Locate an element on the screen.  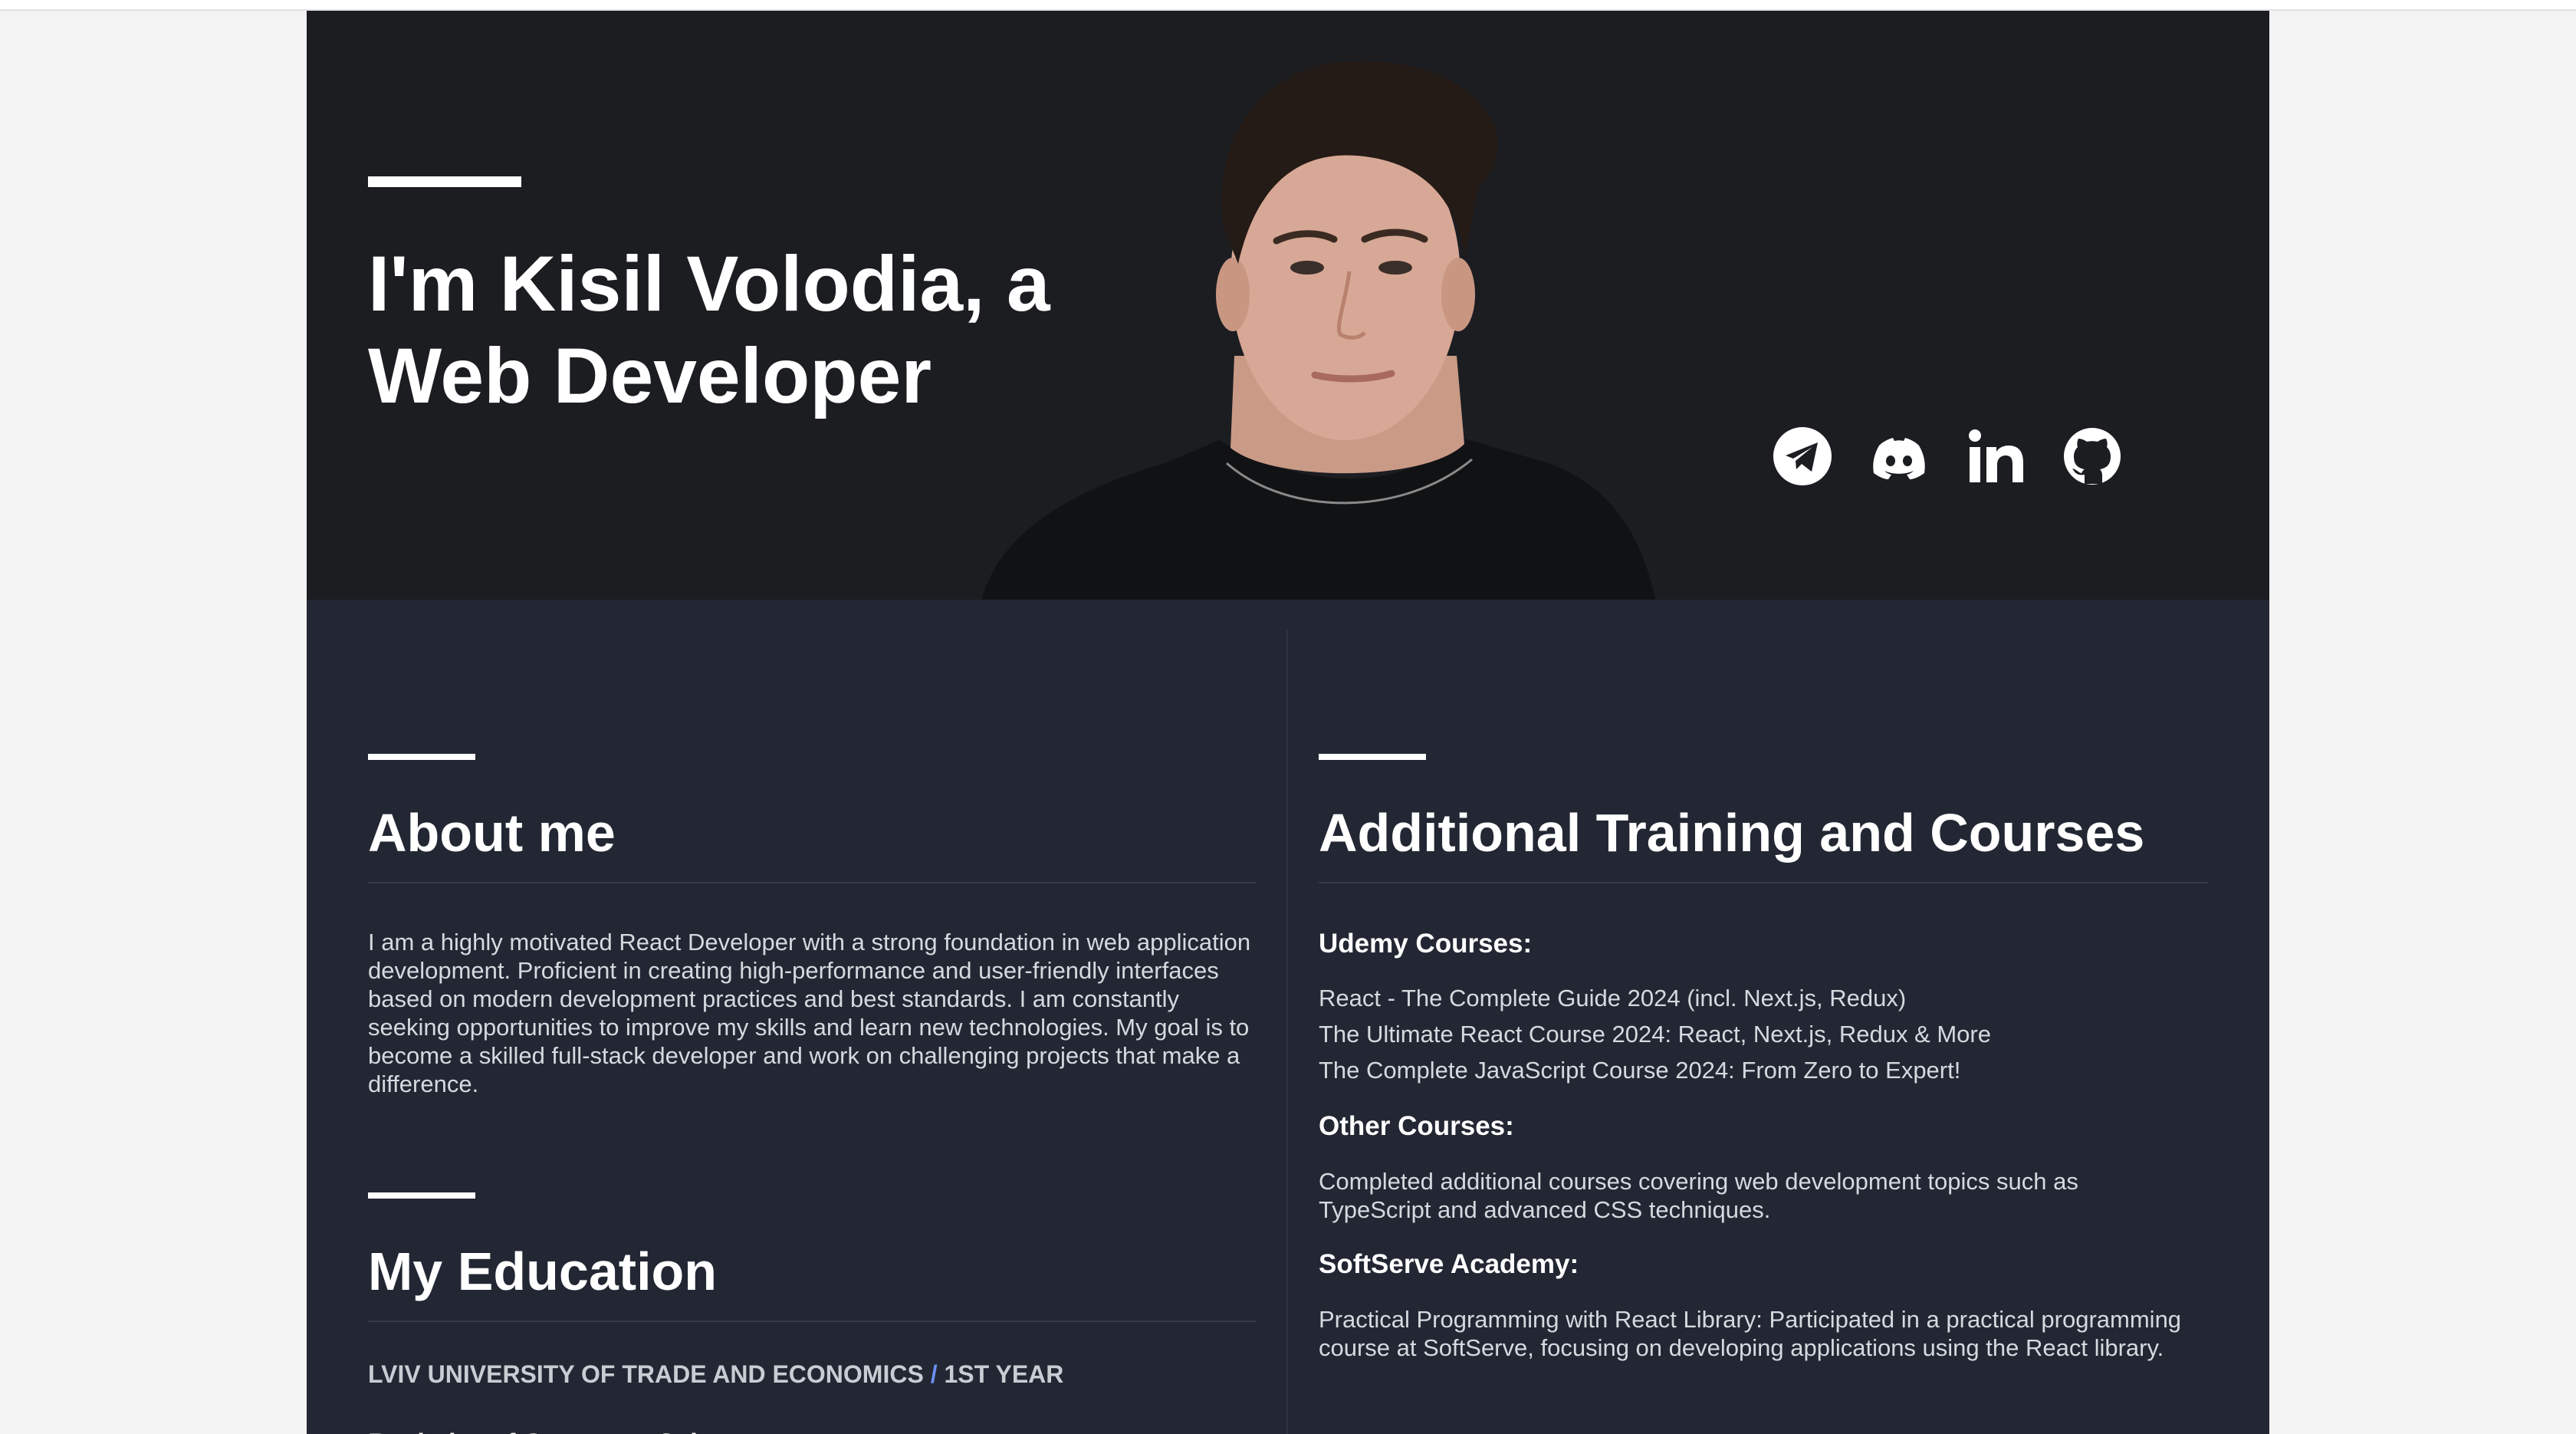
university-name: LVIV UNIVERSITY OF TRADE AND ECONOMICS is located at coordinates (646, 1374).